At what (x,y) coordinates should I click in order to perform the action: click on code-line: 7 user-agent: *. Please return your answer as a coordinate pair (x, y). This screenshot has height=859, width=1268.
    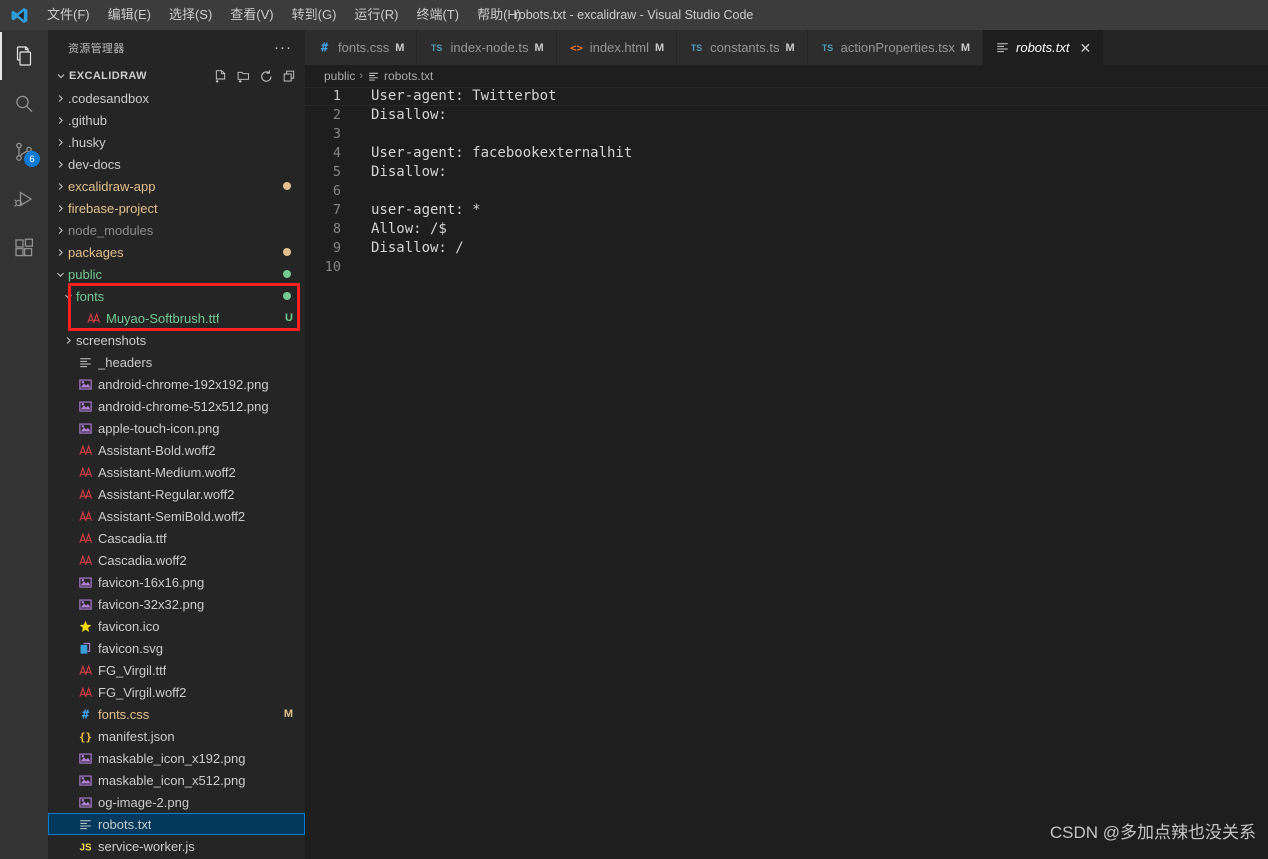
    Looking at the image, I should click on (786, 210).